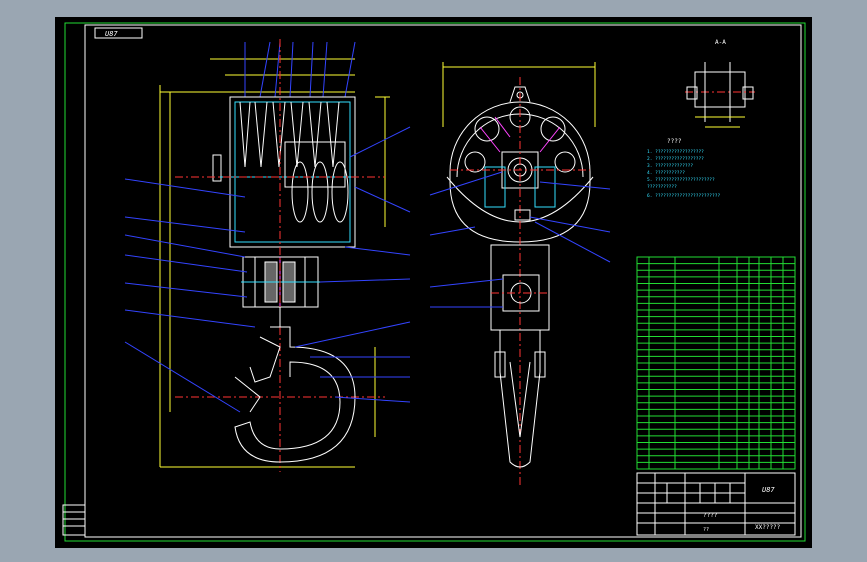 This screenshot has width=867, height=562. I want to click on drawing-name: ????, so click(710, 515).